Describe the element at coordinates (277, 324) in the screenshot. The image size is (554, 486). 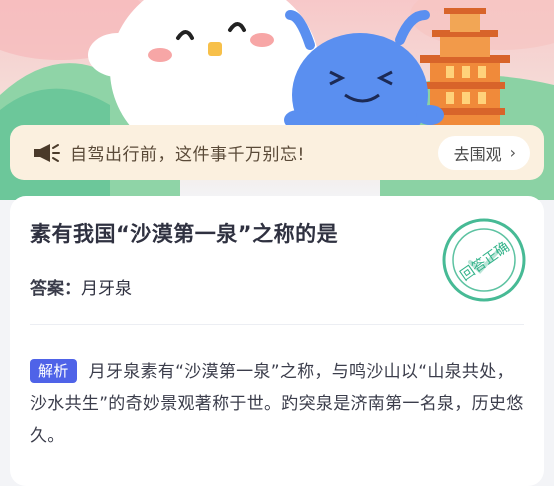
I see `divider` at that location.